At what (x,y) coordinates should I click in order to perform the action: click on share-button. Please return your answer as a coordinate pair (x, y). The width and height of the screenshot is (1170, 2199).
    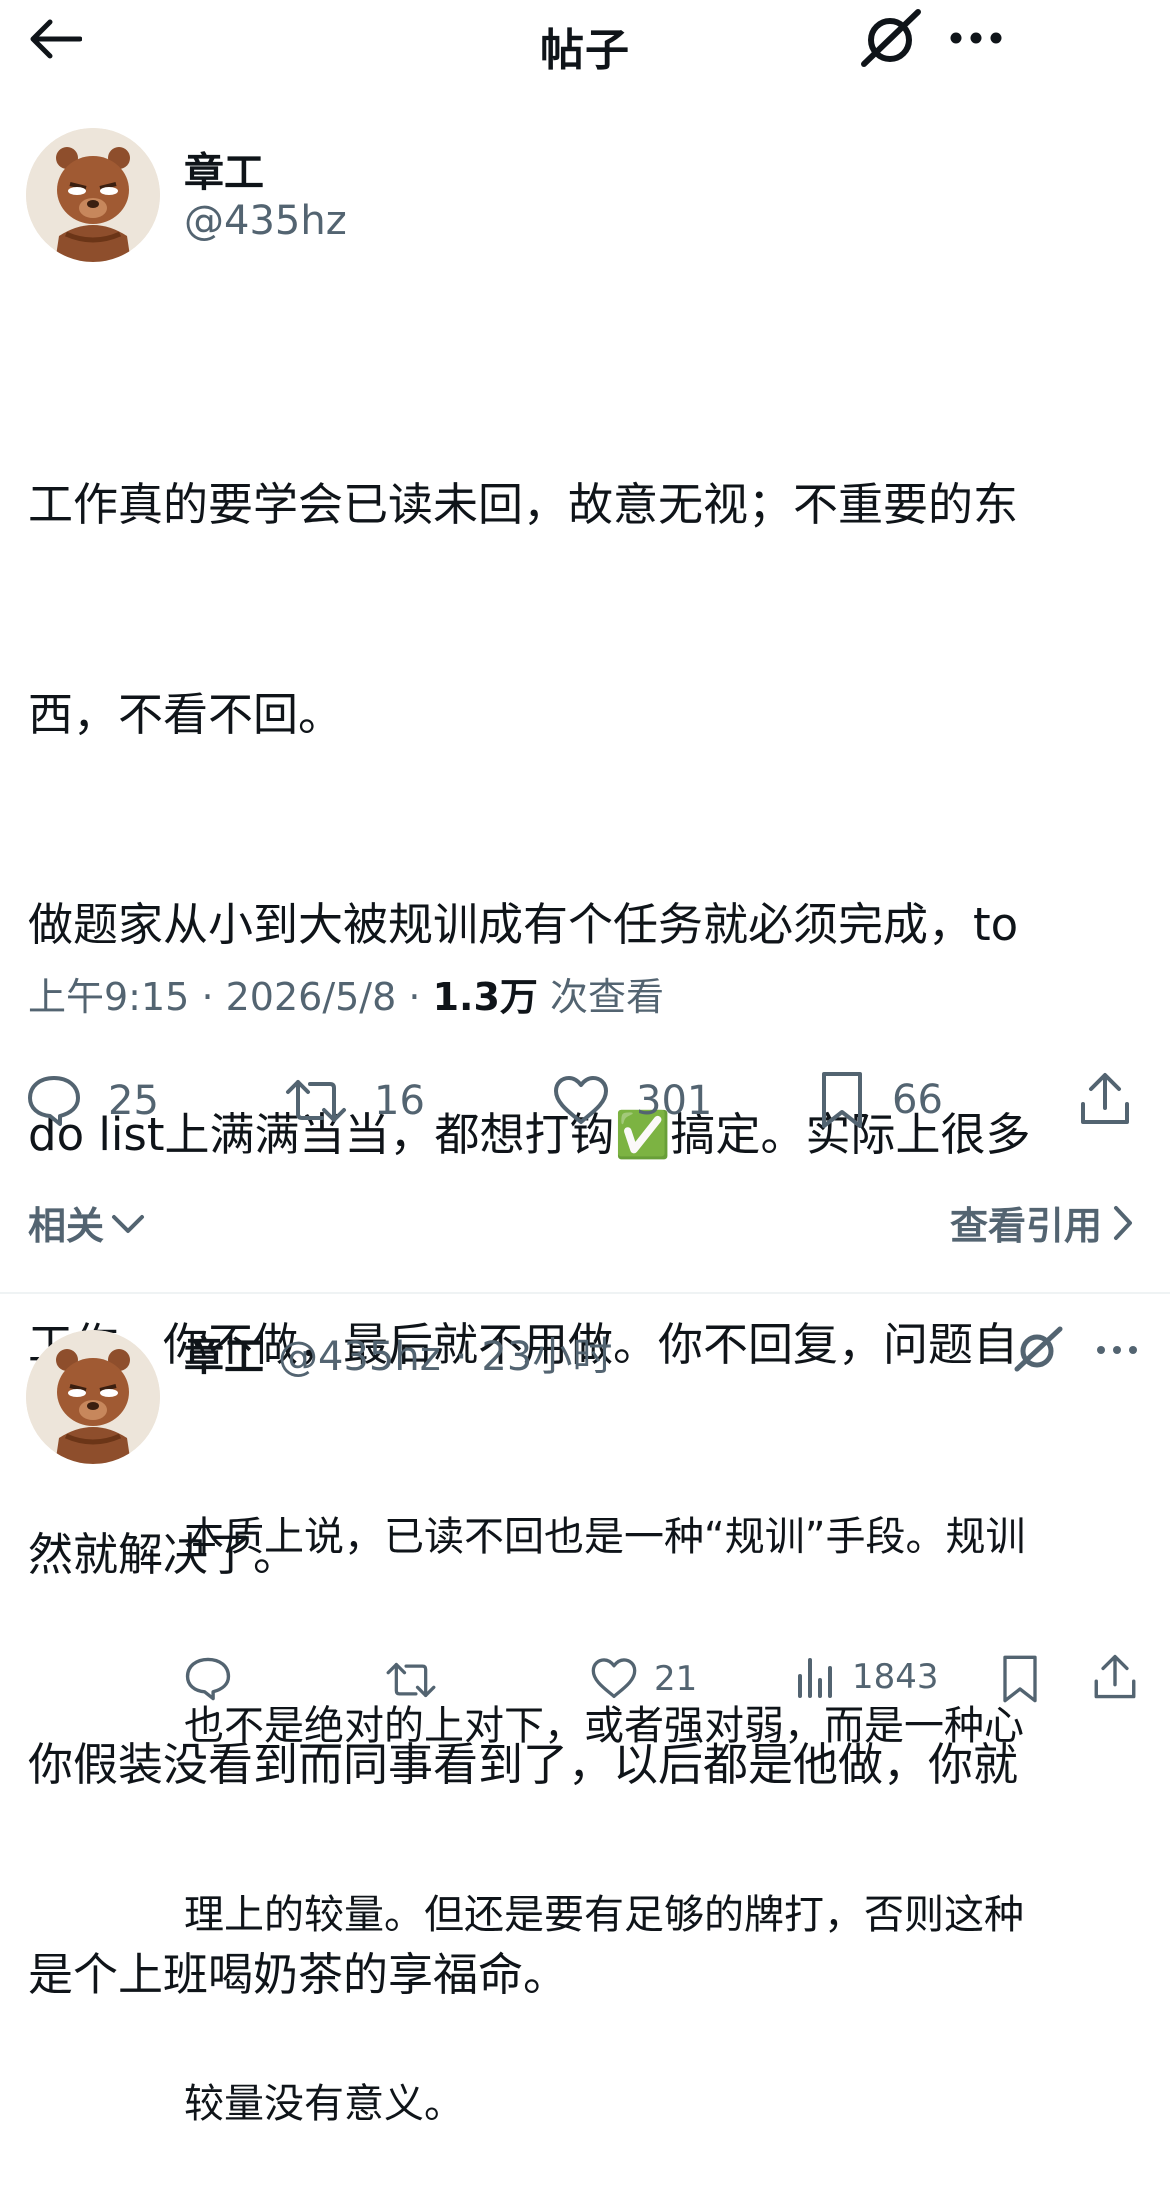
    Looking at the image, I should click on (1105, 1099).